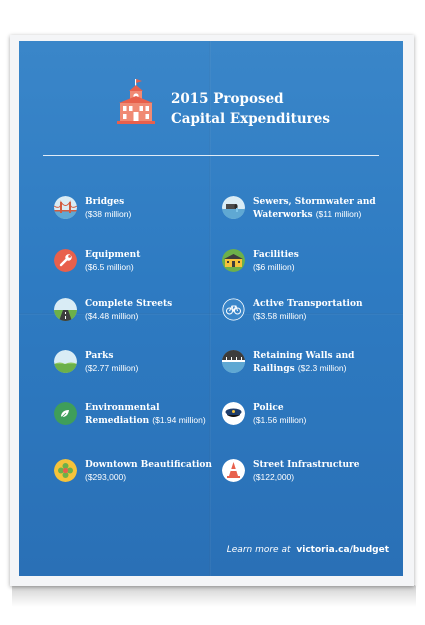  Describe the element at coordinates (307, 478) in the screenshot. I see `expense-item-street-infrastructure: Street Infrastructure ($122,000)` at that location.